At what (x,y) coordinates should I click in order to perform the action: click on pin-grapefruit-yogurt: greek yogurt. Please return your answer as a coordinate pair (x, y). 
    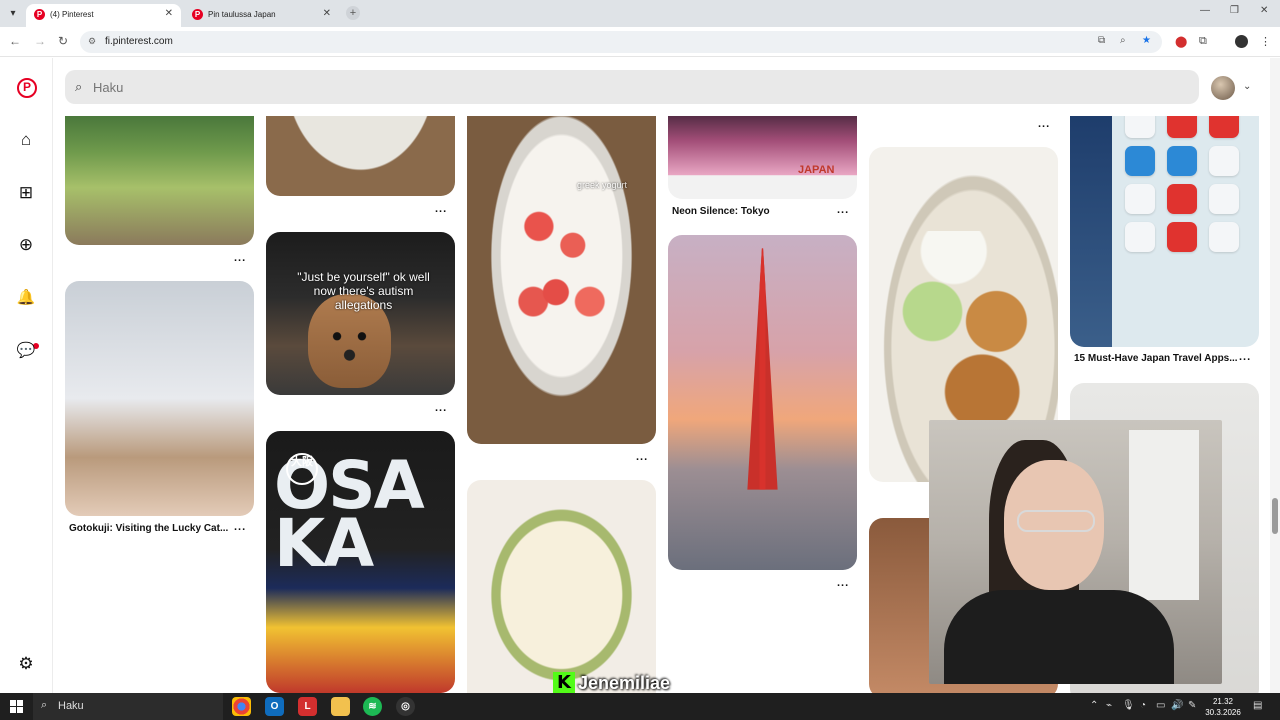
    Looking at the image, I should click on (561, 280).